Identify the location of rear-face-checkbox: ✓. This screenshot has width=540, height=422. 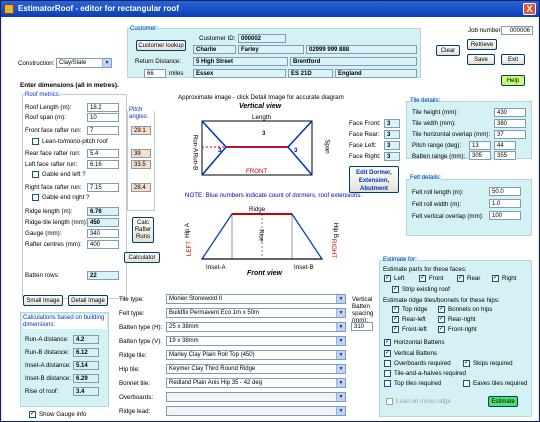
(460, 278).